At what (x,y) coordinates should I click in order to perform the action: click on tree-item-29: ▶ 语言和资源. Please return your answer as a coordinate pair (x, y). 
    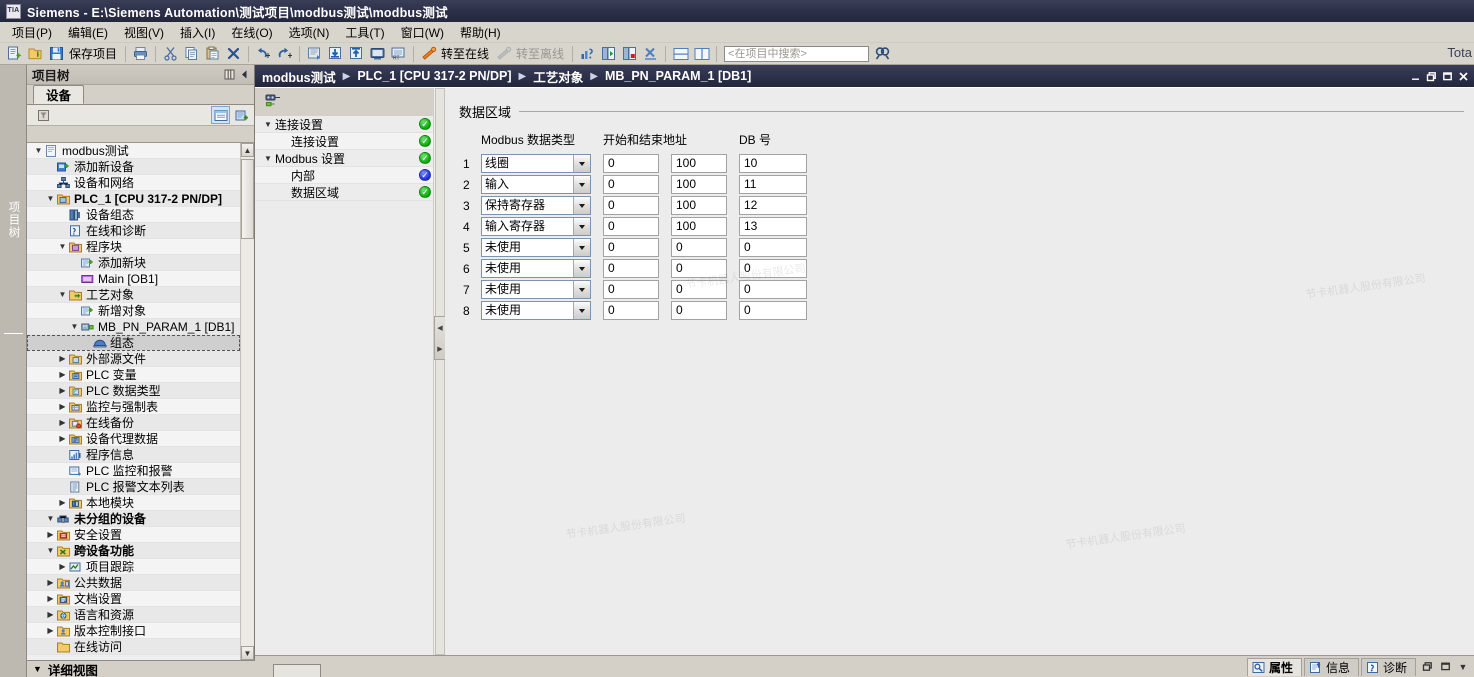
    Looking at the image, I should click on (133, 615).